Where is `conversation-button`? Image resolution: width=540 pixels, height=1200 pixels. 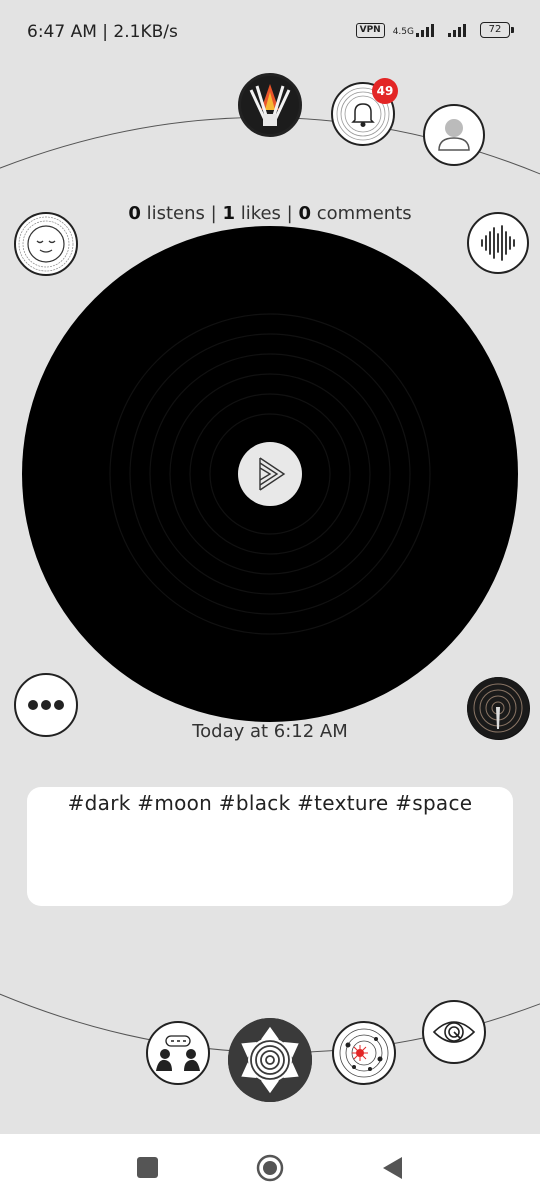 conversation-button is located at coordinates (178, 1053).